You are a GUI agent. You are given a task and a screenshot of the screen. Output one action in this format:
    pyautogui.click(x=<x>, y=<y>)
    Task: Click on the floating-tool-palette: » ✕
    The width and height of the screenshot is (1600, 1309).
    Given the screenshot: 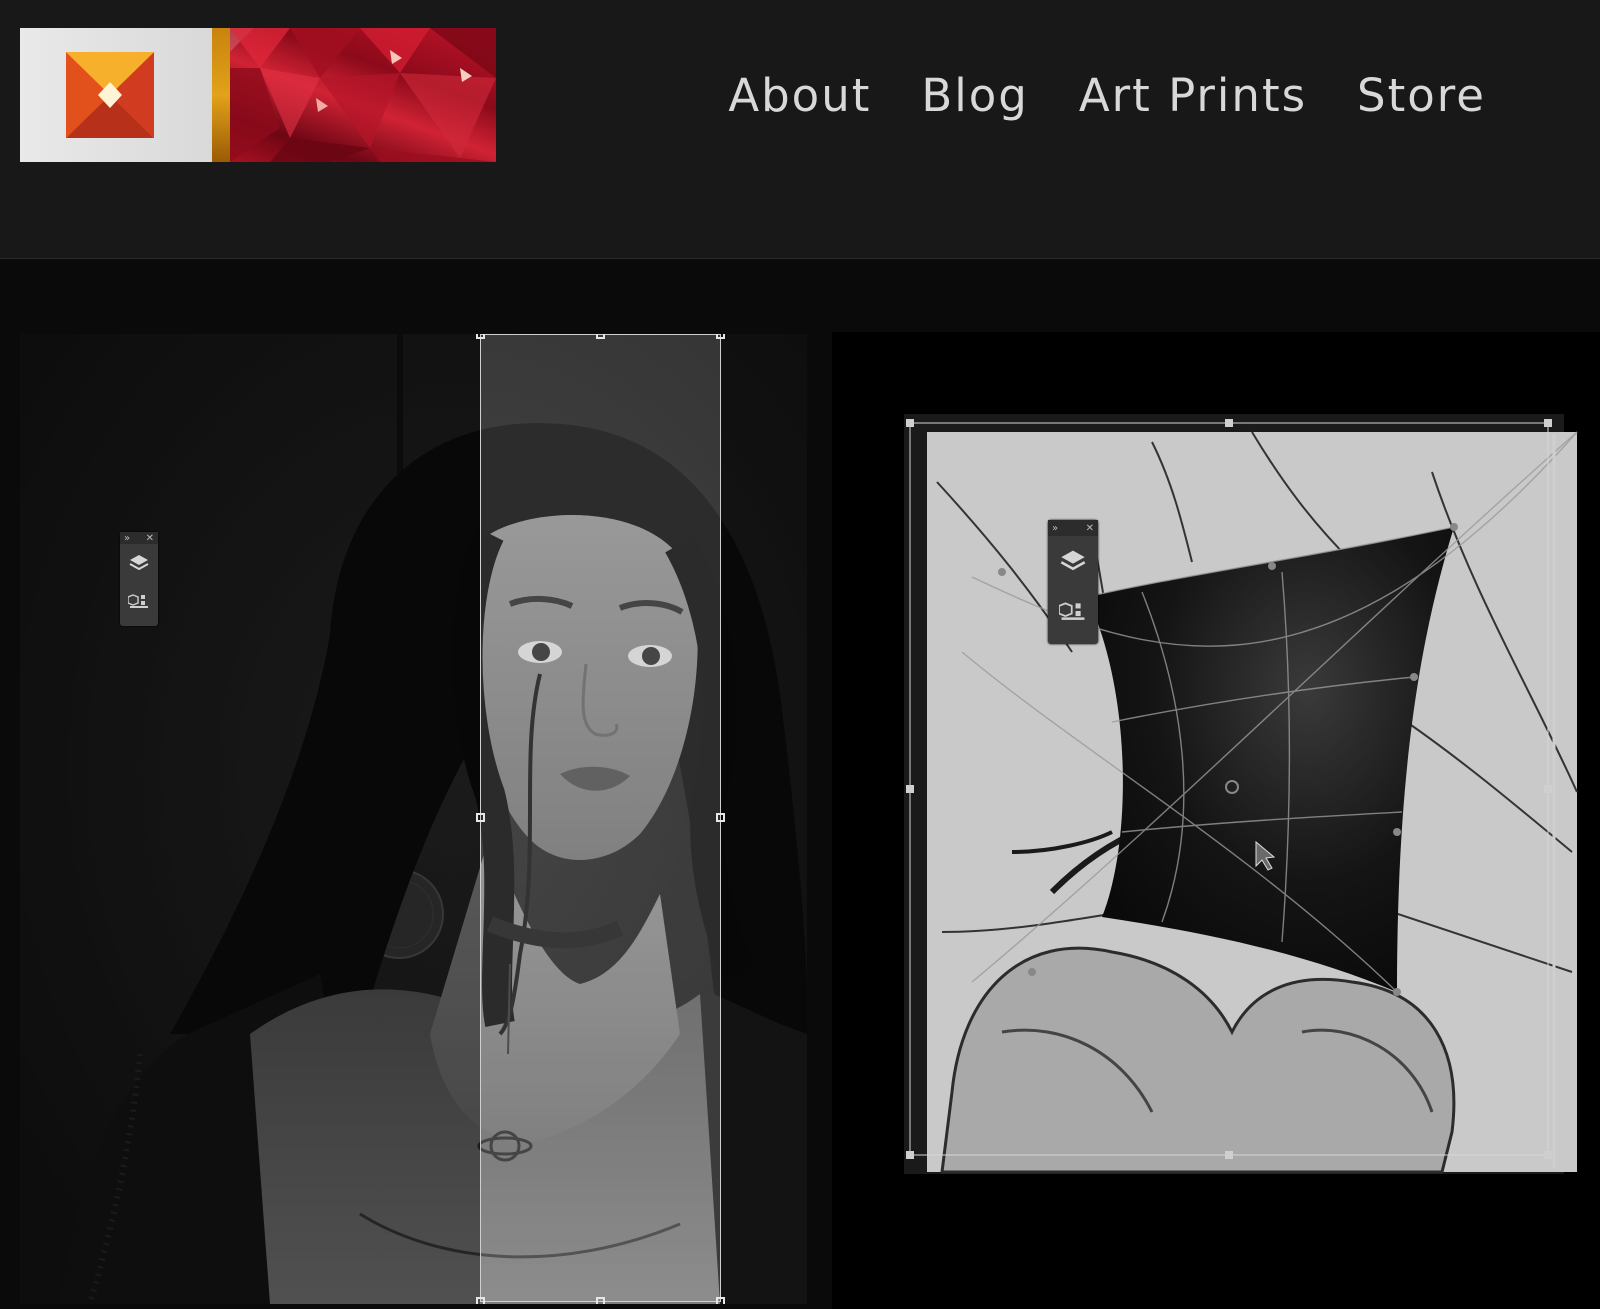 What is the action you would take?
    pyautogui.click(x=139, y=579)
    